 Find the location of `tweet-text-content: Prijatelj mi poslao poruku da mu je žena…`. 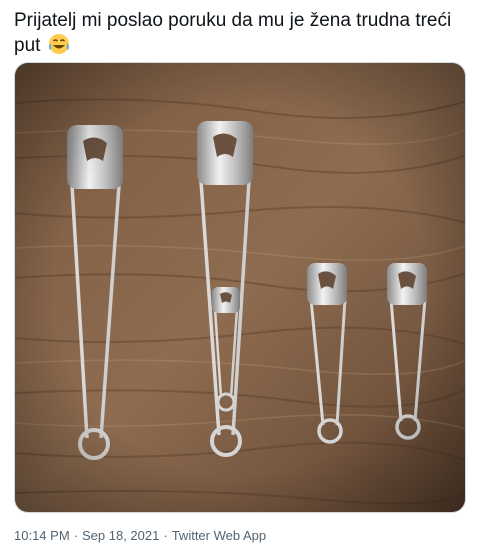

tweet-text-content: Prijatelj mi poslao poruku da mu je žena… is located at coordinates (233, 33).